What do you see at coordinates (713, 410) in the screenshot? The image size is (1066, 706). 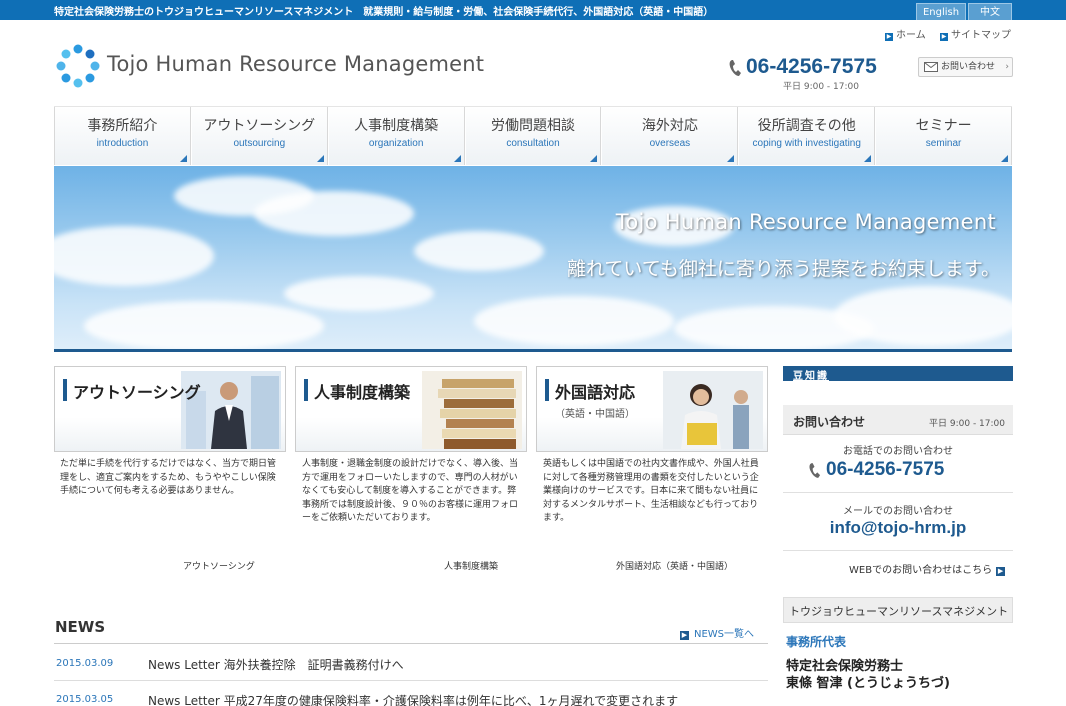 I see `businesswoman-image` at bounding box center [713, 410].